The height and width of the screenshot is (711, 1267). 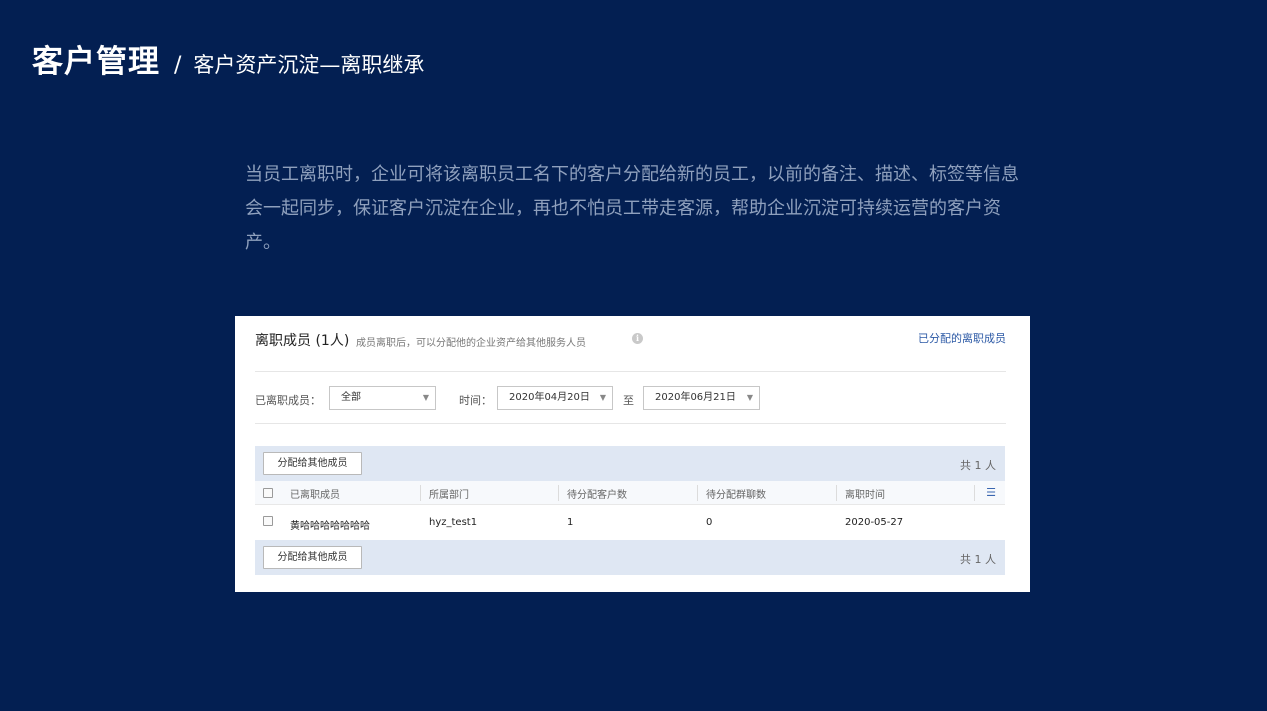 What do you see at coordinates (330, 526) in the screenshot?
I see `member-name: 黄哈哈哈哈哈哈哈` at bounding box center [330, 526].